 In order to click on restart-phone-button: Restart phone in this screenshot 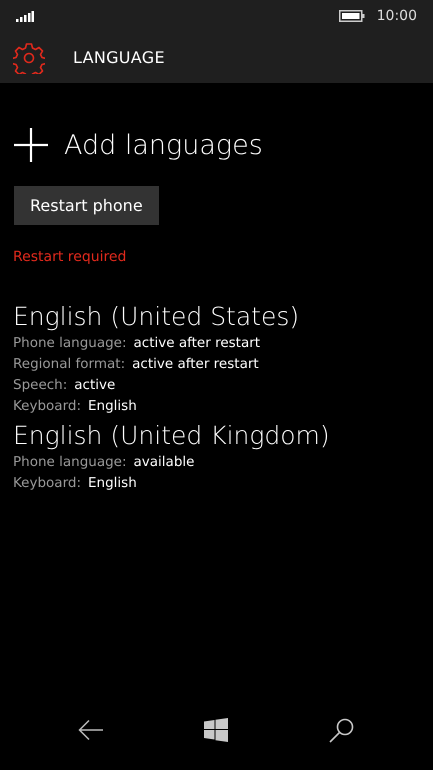, I will do `click(86, 205)`.